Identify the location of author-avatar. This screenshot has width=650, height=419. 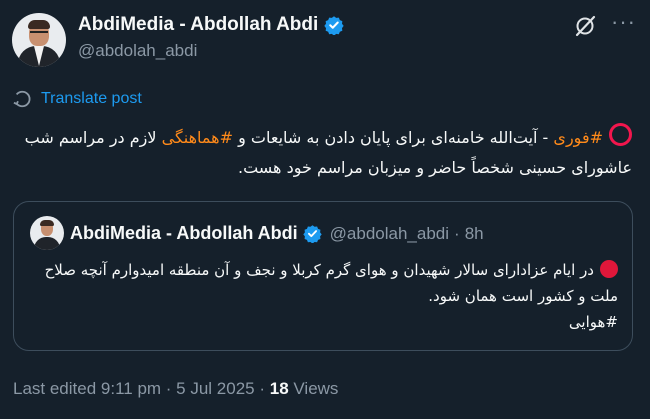
(39, 40).